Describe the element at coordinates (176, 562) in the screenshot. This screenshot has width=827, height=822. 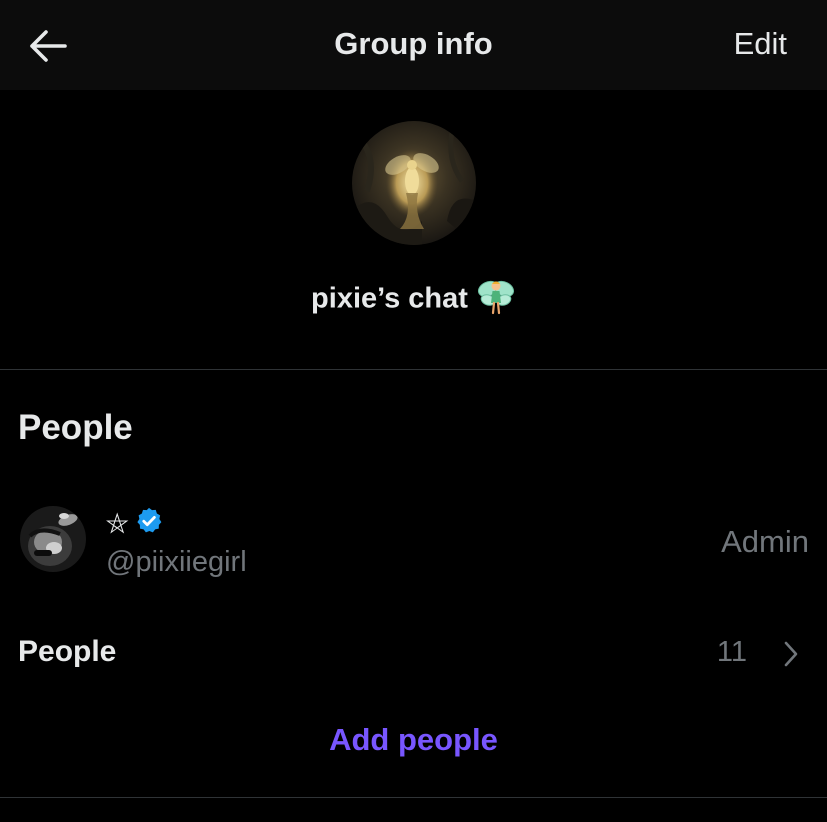
I see `member-handle: @piixiiegirl` at that location.